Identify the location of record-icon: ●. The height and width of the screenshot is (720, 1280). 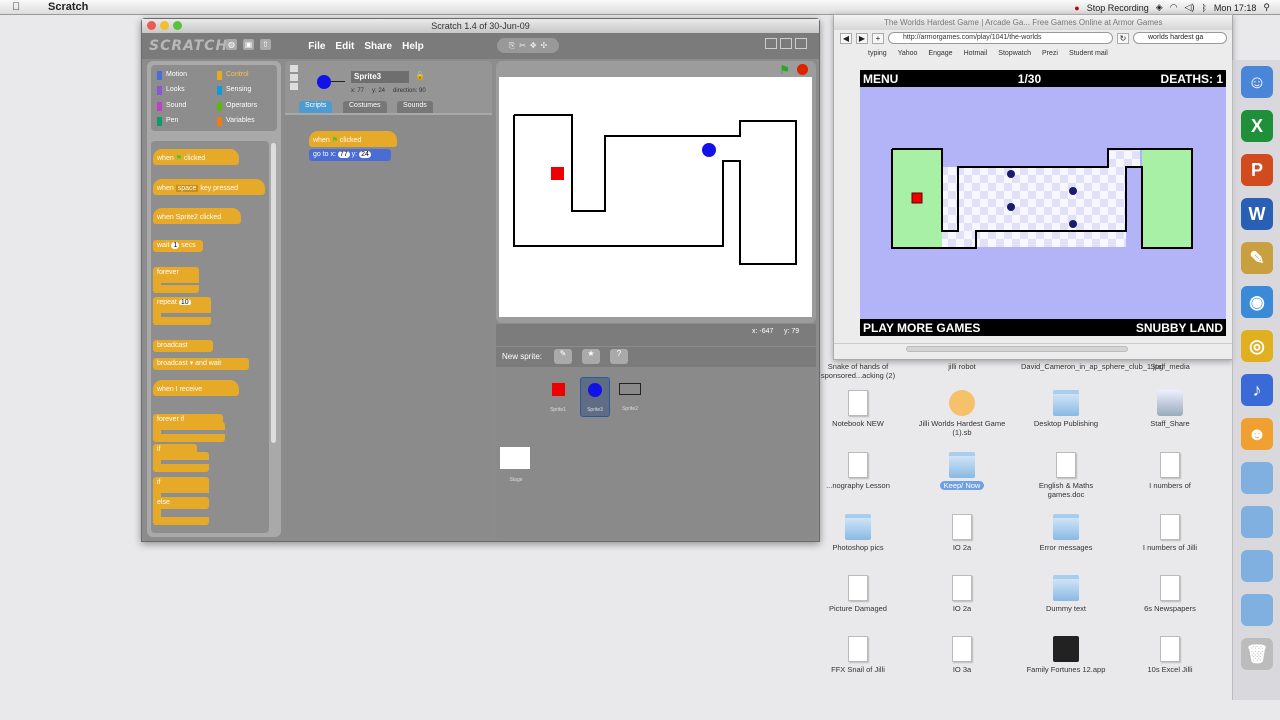
(1076, 8).